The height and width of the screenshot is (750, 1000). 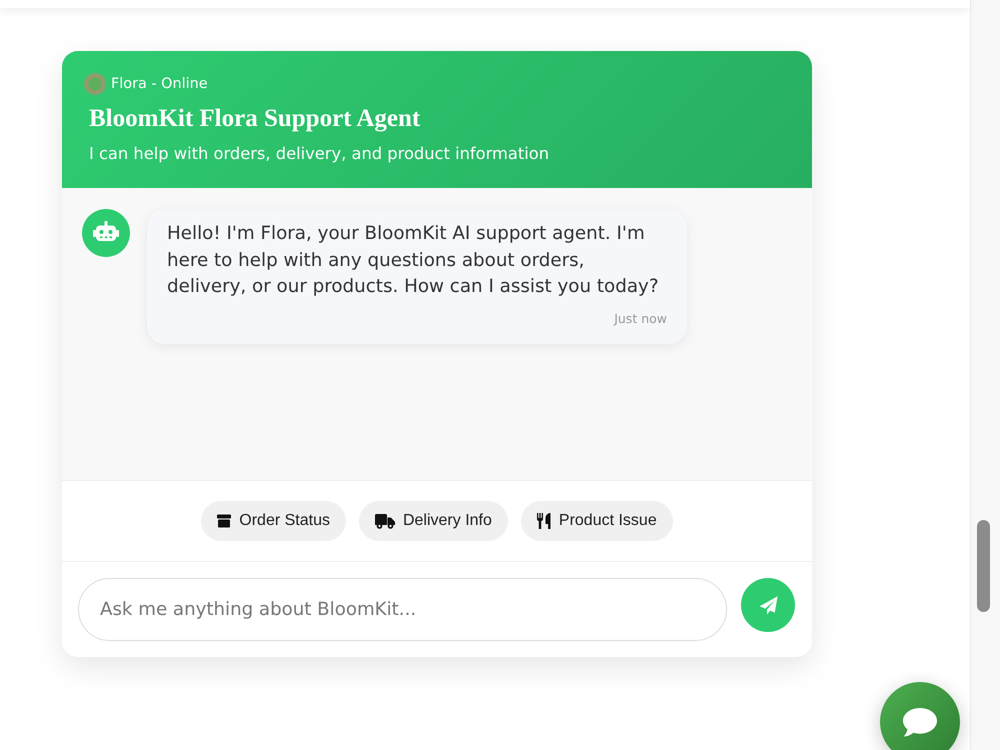 I want to click on robot-icon, so click(x=106, y=233).